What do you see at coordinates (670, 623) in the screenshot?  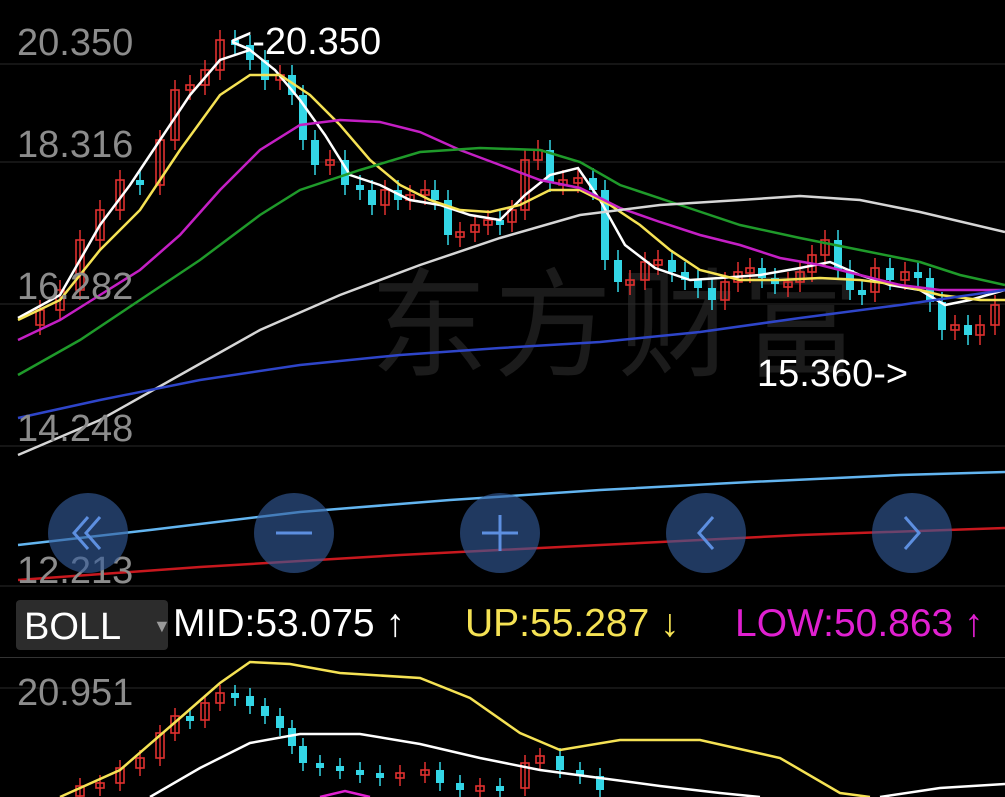 I see `boll-up-arrow: ↓` at bounding box center [670, 623].